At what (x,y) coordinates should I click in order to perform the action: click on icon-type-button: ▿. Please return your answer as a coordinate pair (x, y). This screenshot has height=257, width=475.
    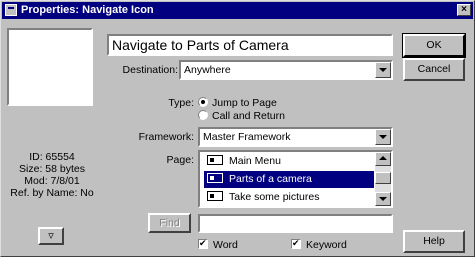
    Looking at the image, I should click on (51, 236).